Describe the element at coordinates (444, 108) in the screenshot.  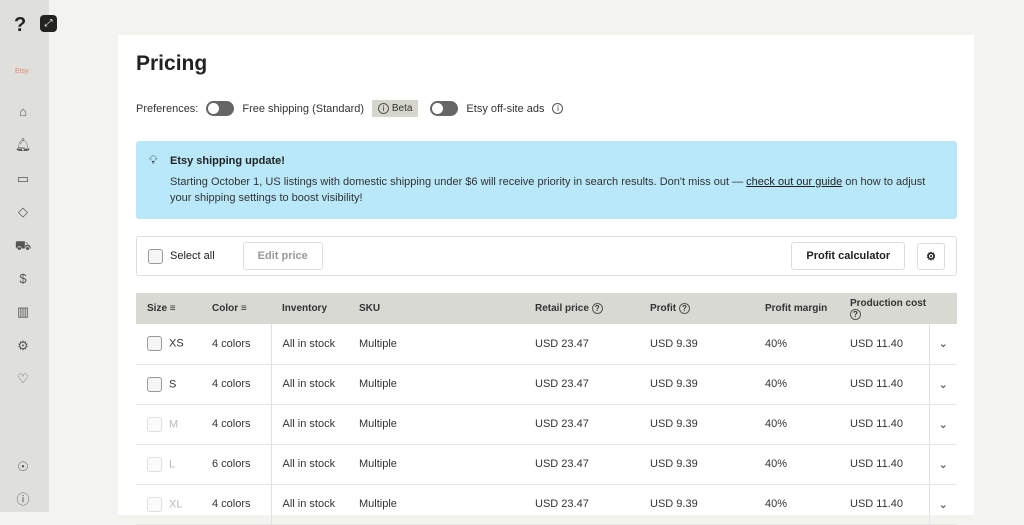
I see `offsite-ads-toggle` at that location.